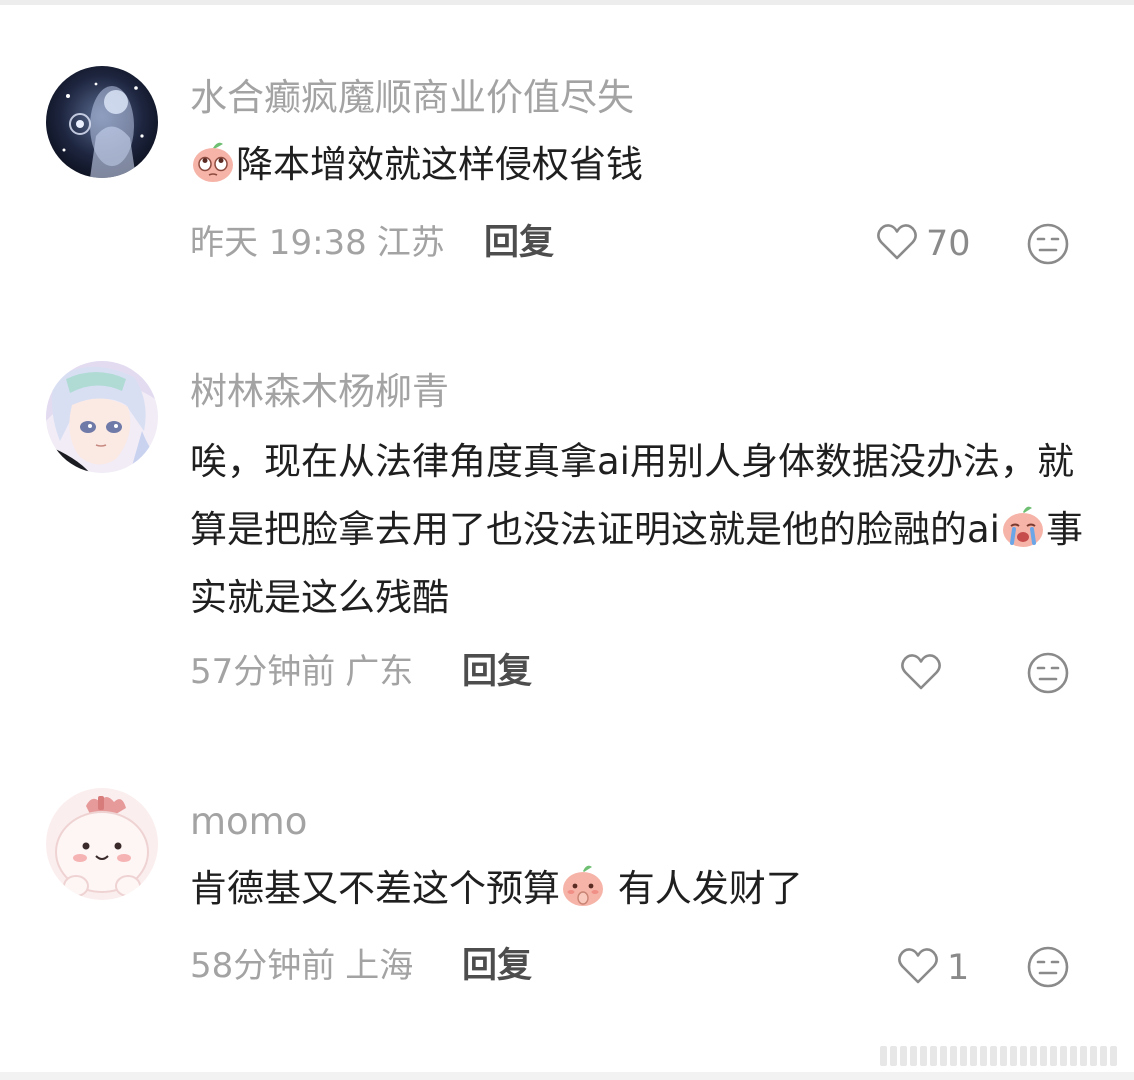 This screenshot has height=1080, width=1134. I want to click on like-button, so click(925, 674).